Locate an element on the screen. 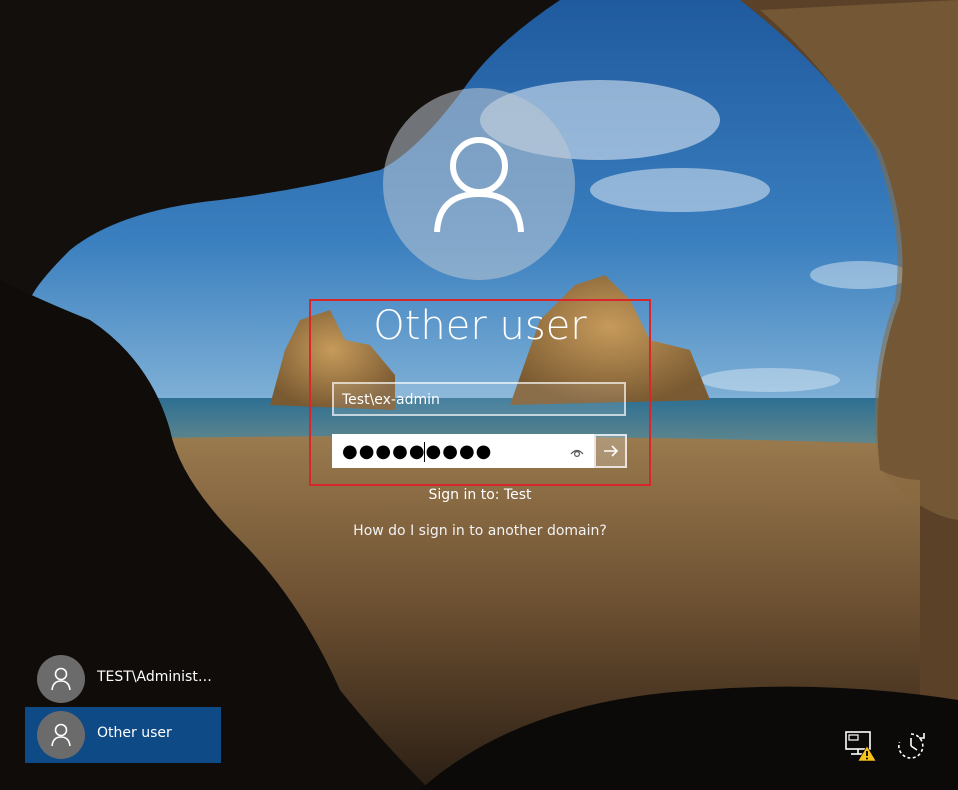 This screenshot has height=790, width=958. submit-button is located at coordinates (610, 451).